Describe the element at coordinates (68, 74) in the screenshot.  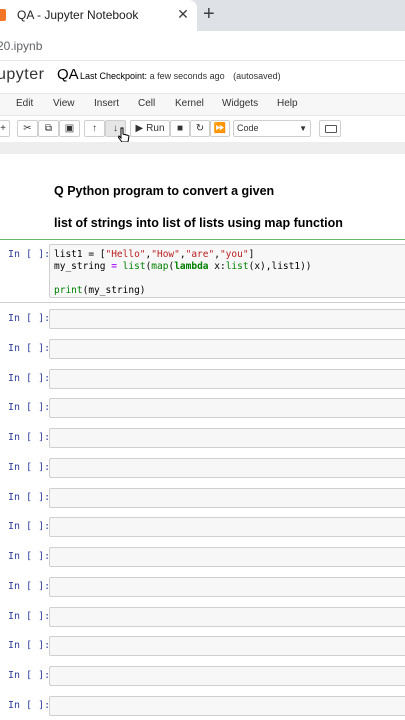
I see `notebook-name: QA` at that location.